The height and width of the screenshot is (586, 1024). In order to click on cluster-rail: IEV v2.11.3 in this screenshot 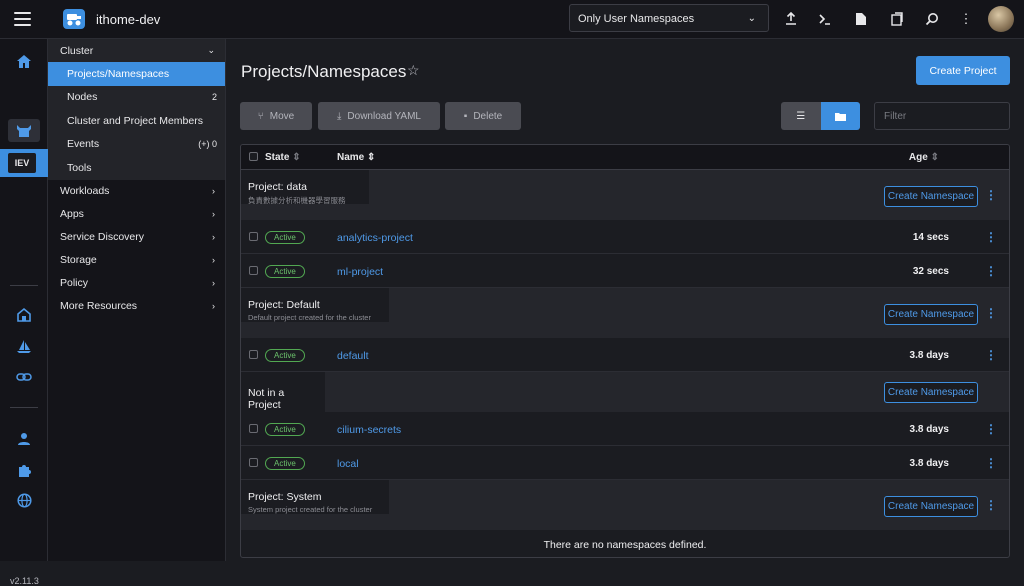, I will do `click(24, 312)`.